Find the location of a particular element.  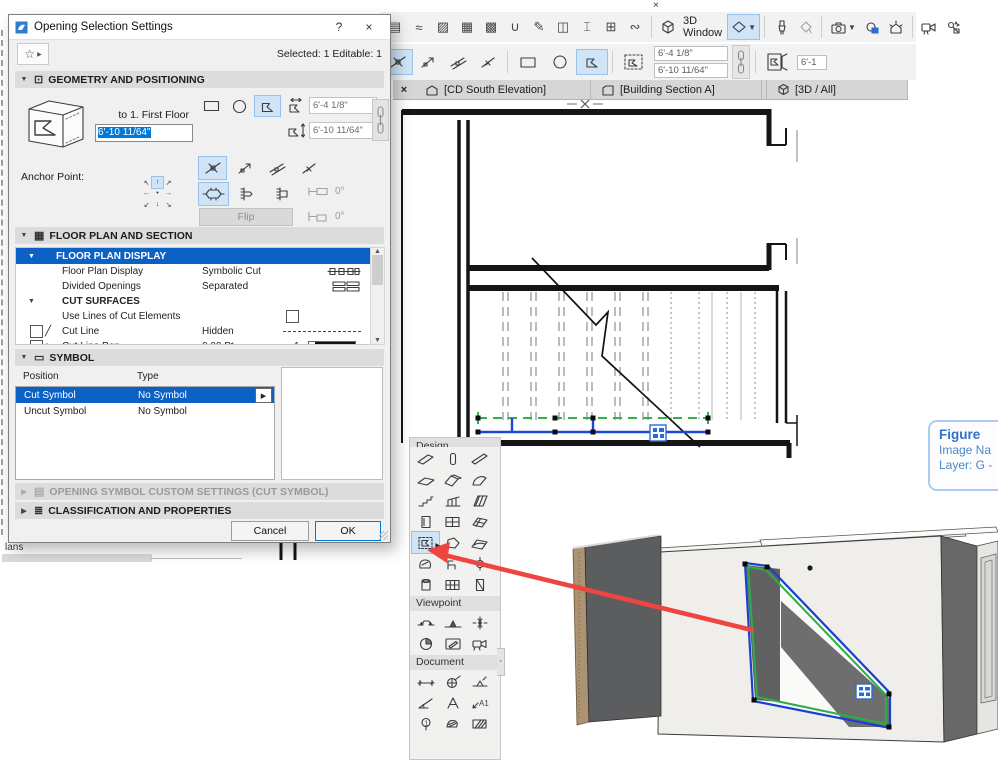

radial-dimension-tool is located at coordinates (452, 681).